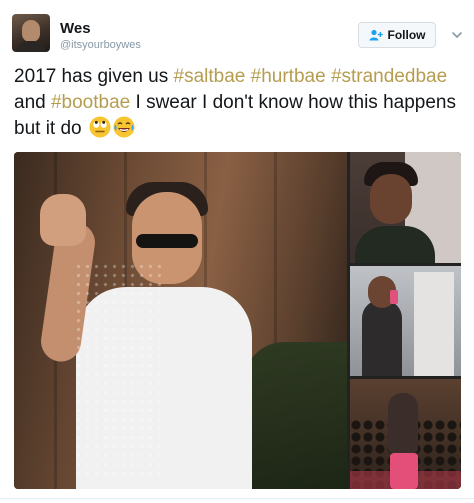 The width and height of the screenshot is (474, 503). Describe the element at coordinates (94, 76) in the screenshot. I see `tweet-text-part: 2017 has given us` at that location.